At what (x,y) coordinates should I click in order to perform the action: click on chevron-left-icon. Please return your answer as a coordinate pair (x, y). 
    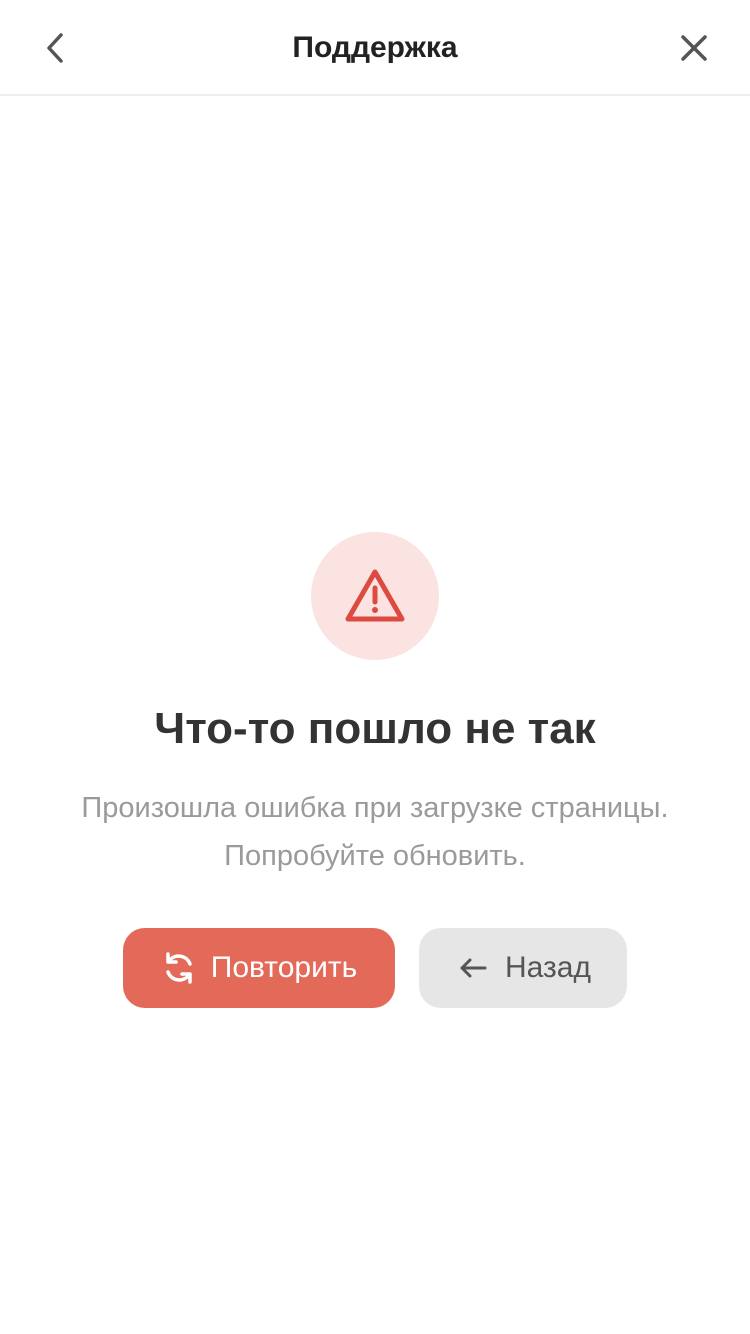
    Looking at the image, I should click on (55, 48).